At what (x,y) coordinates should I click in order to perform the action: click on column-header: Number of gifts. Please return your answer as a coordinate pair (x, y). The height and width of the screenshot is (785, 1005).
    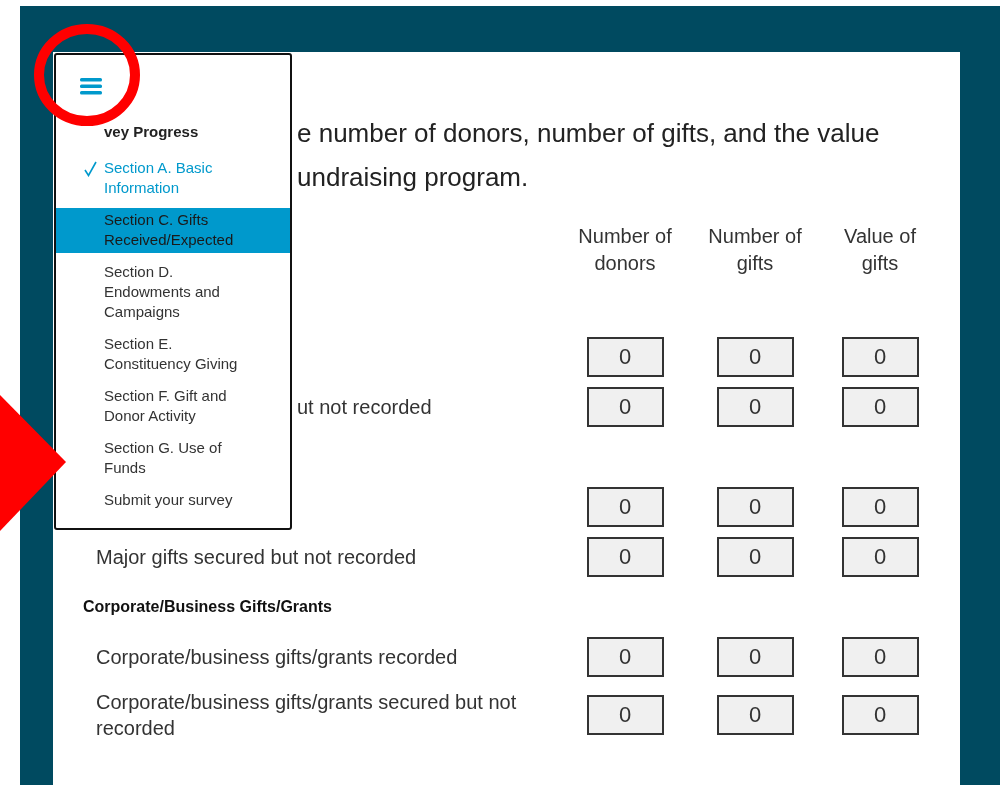
    Looking at the image, I should click on (755, 250).